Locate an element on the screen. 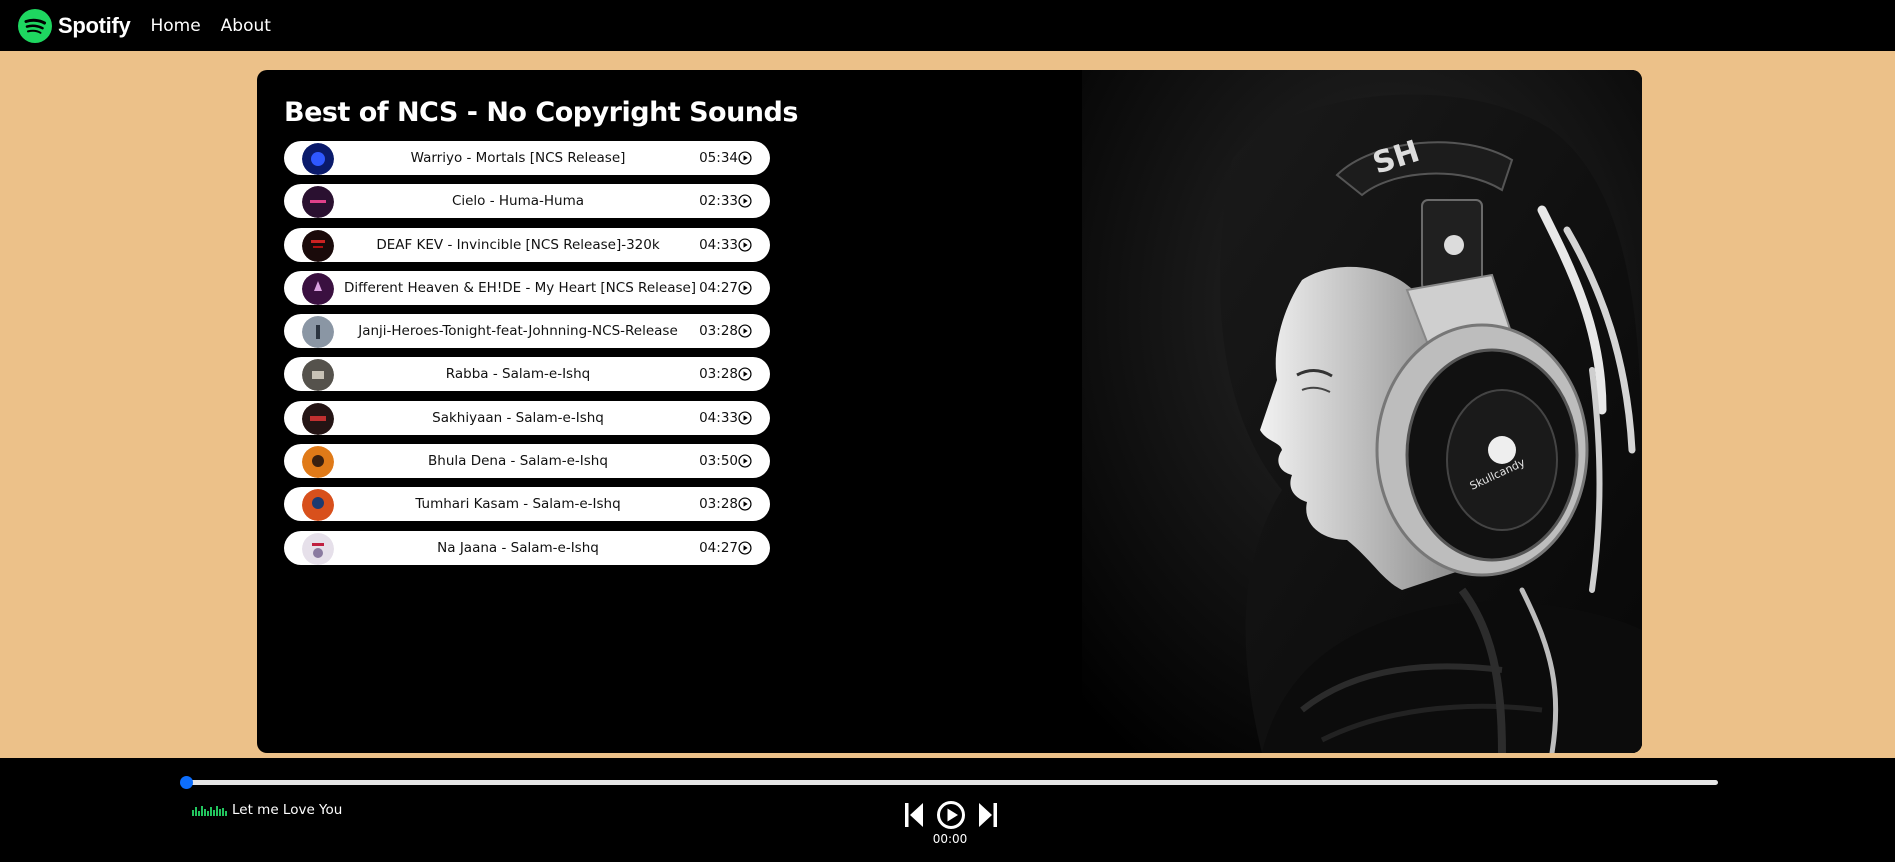  song-item: Rabba - Salam-e-Ishq 03:28 is located at coordinates (527, 374).